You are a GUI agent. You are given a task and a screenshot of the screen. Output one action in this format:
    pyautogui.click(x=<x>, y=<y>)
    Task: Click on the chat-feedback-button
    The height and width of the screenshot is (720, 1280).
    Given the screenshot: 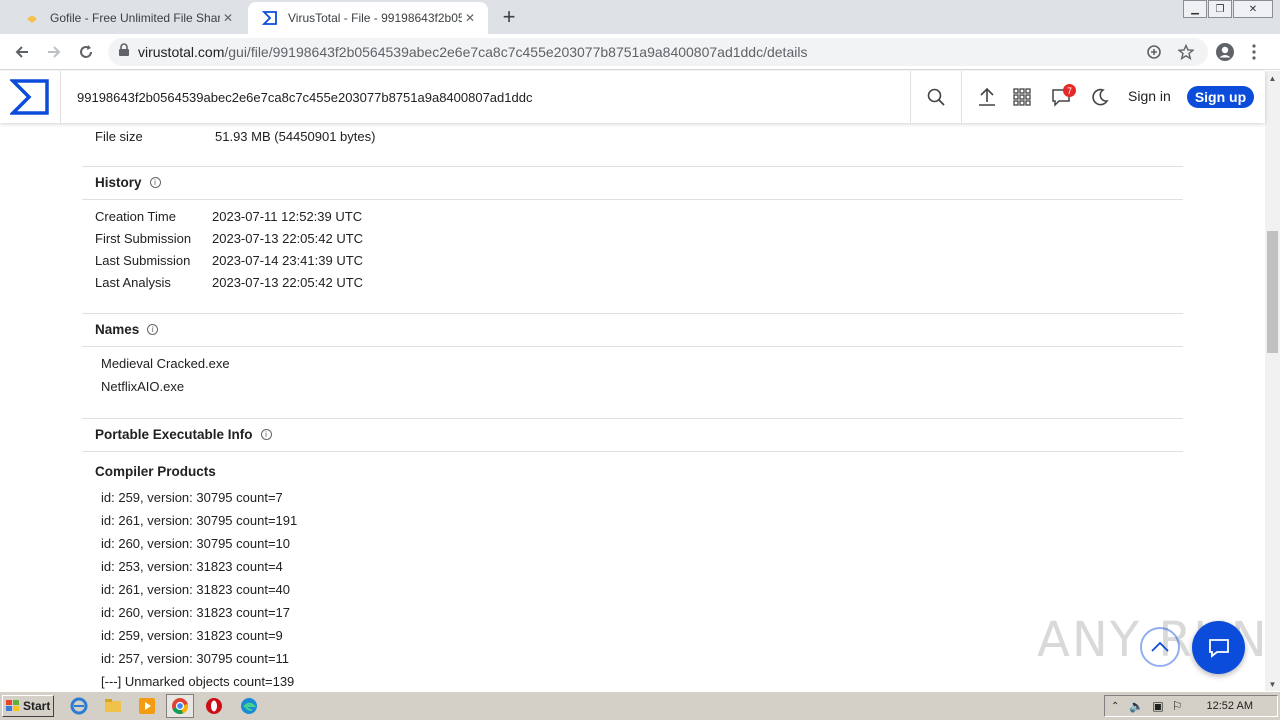 What is the action you would take?
    pyautogui.click(x=1218, y=647)
    